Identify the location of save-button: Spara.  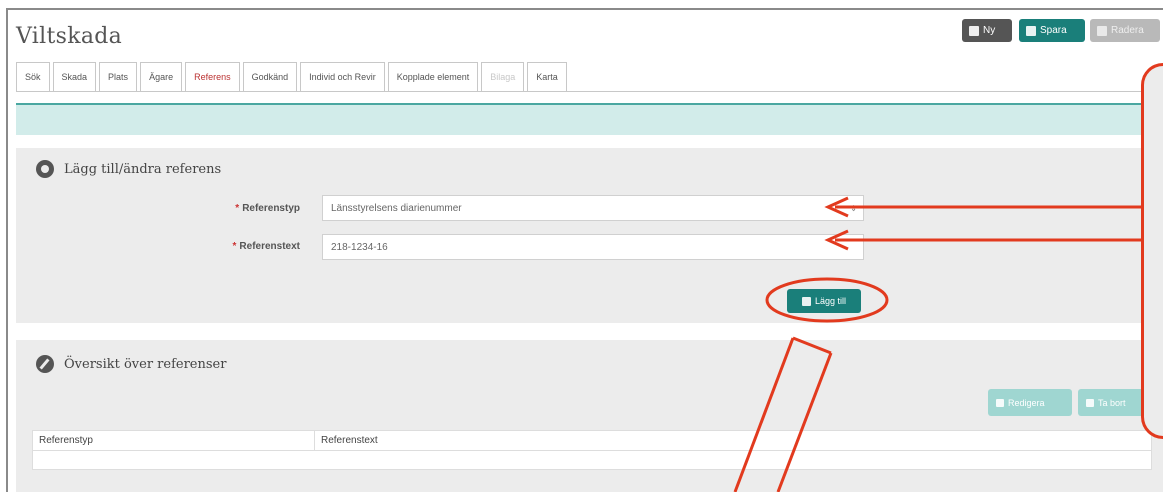
(1052, 30).